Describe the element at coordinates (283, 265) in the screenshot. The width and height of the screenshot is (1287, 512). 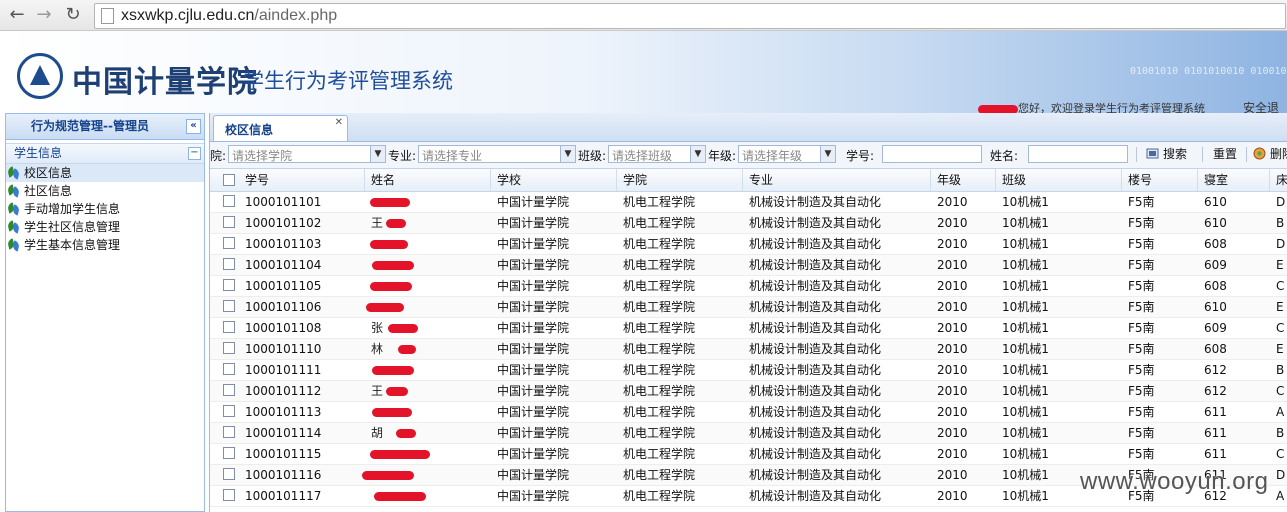
I see `cell-student-id: 1000101104` at that location.